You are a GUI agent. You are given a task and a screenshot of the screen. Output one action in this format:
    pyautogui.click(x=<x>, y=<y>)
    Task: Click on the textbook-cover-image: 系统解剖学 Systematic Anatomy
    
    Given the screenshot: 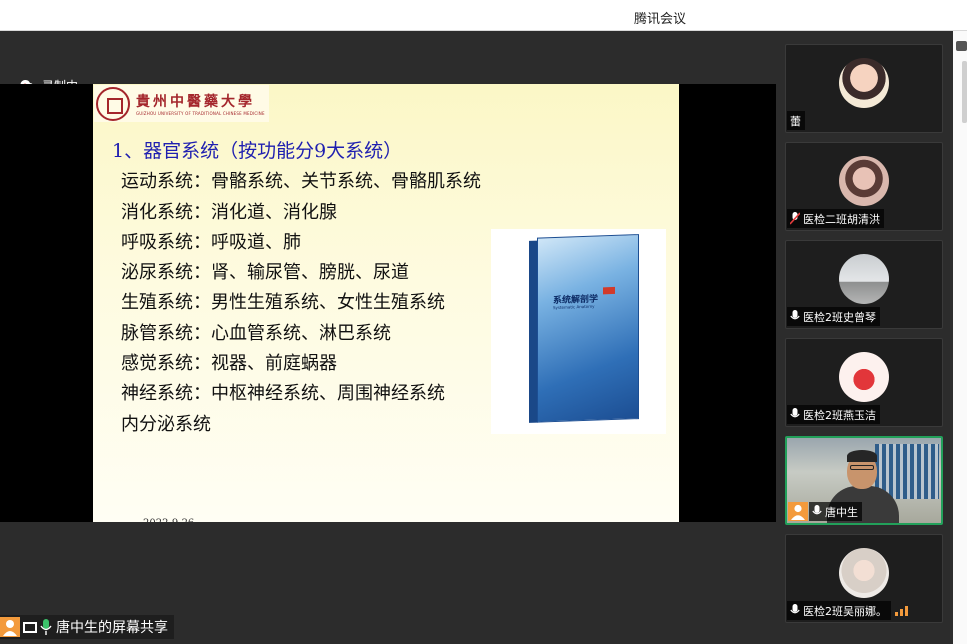 What is the action you would take?
    pyautogui.click(x=584, y=328)
    